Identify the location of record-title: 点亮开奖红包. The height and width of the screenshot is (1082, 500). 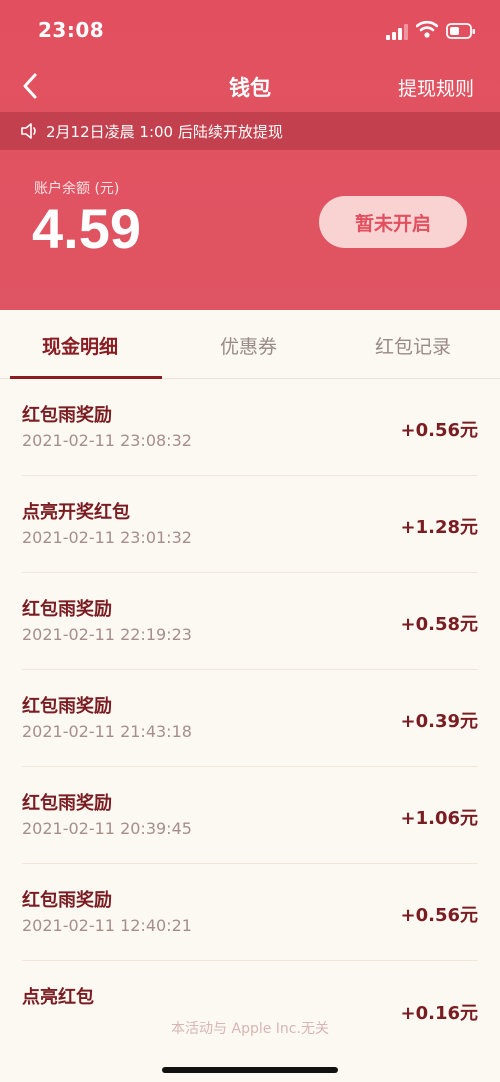
(76, 512).